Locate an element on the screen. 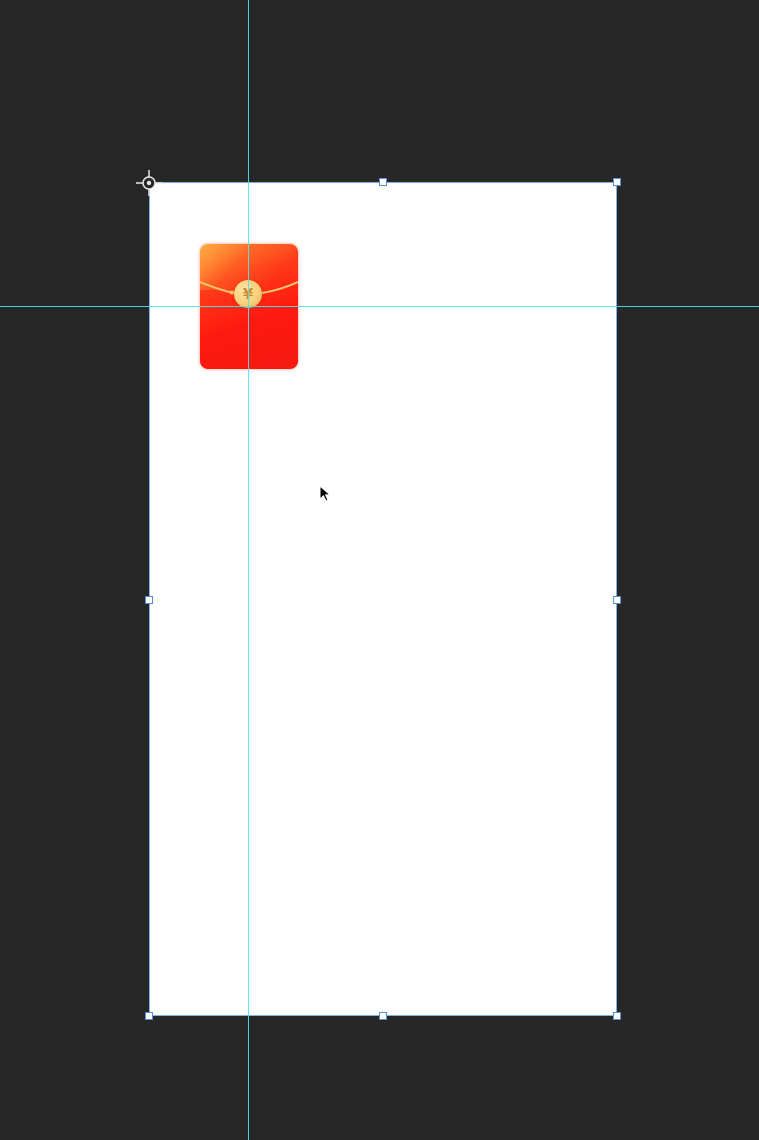 This screenshot has height=1140, width=759. resize-handle-right is located at coordinates (617, 600).